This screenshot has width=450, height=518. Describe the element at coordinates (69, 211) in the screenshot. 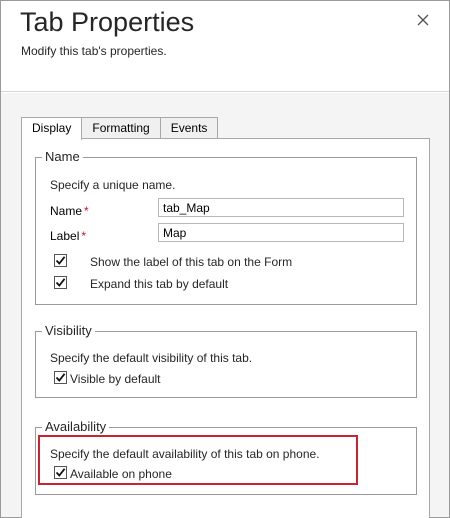

I see `name-field-label: Name *` at that location.